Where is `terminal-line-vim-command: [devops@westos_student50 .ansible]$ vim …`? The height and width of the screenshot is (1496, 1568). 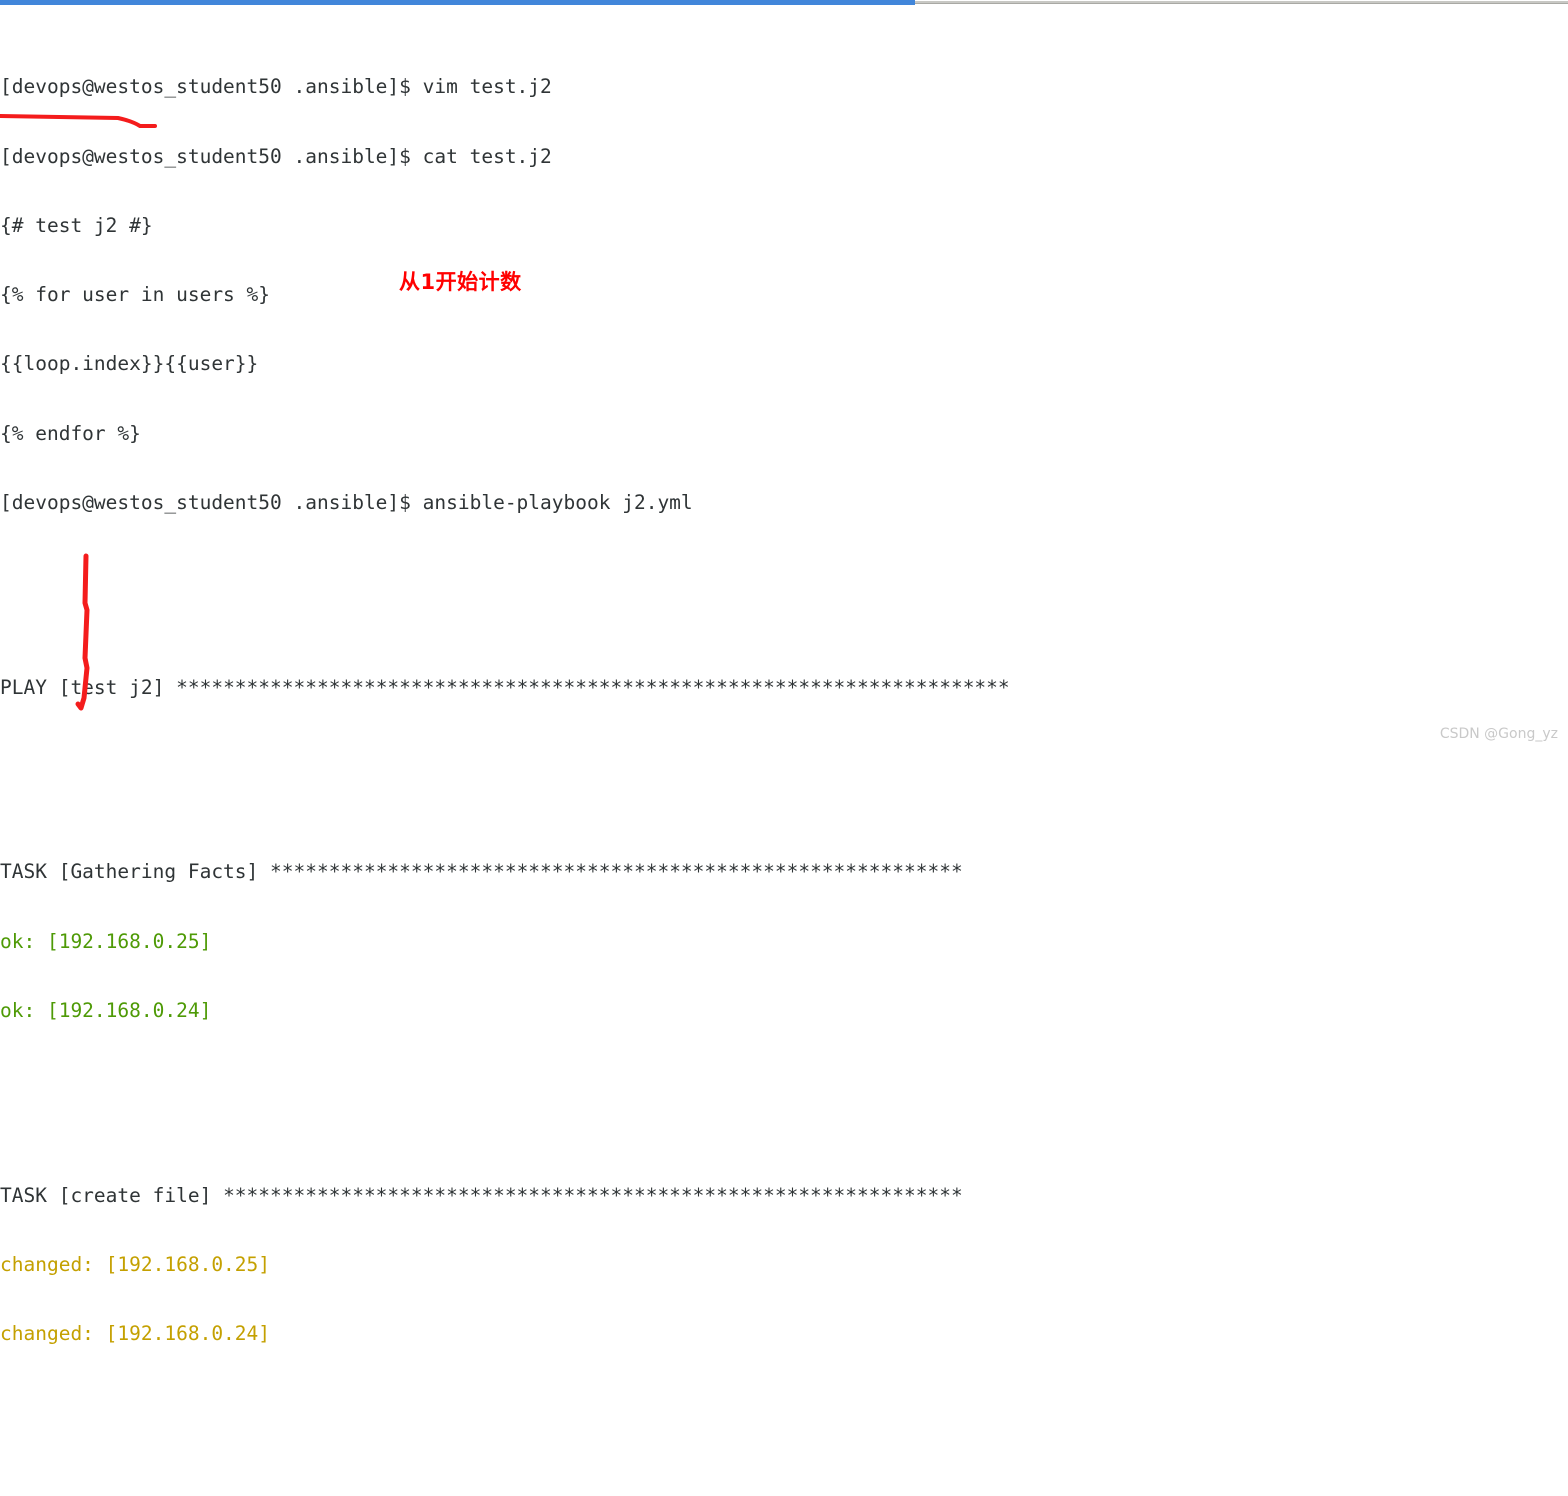 terminal-line-vim-command: [devops@westos_student50 .ansible]$ vim … is located at coordinates (276, 87).